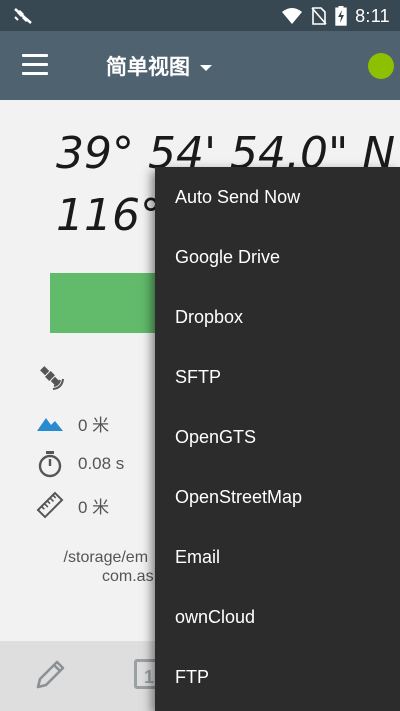  What do you see at coordinates (101, 463) in the screenshot?
I see `duration-value: 0.08 s` at bounding box center [101, 463].